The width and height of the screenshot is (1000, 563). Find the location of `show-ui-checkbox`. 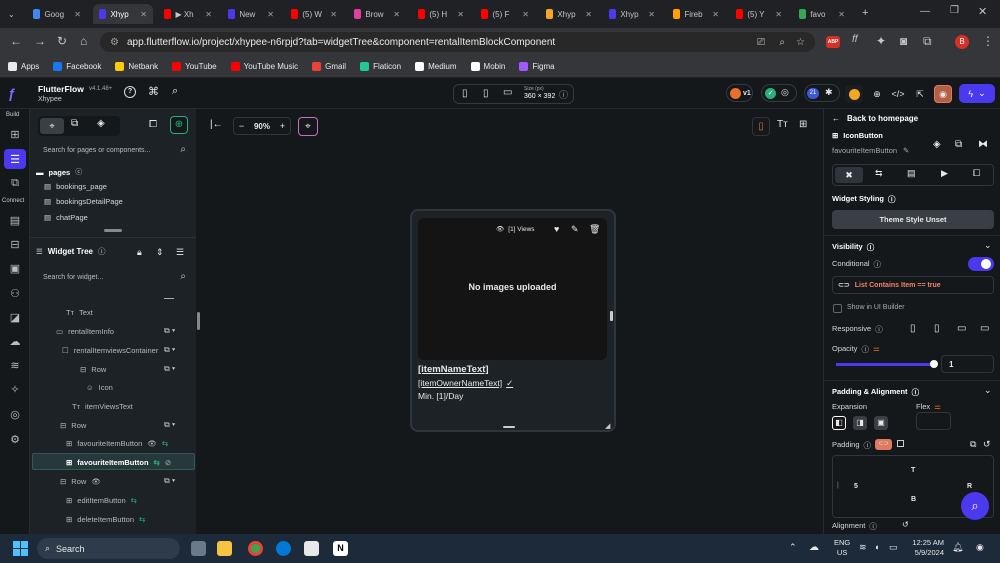

show-ui-checkbox is located at coordinates (837, 308).